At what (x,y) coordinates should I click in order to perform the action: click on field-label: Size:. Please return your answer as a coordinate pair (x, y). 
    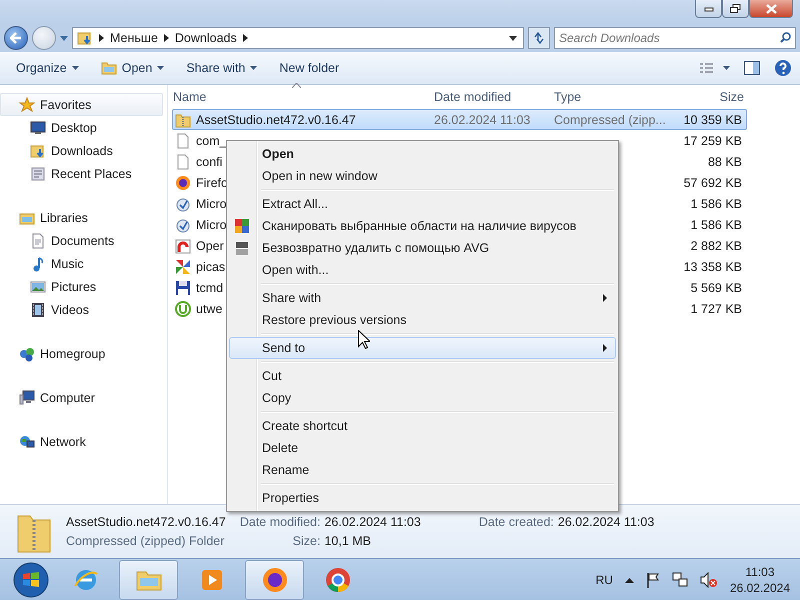
    Looking at the image, I should click on (306, 541).